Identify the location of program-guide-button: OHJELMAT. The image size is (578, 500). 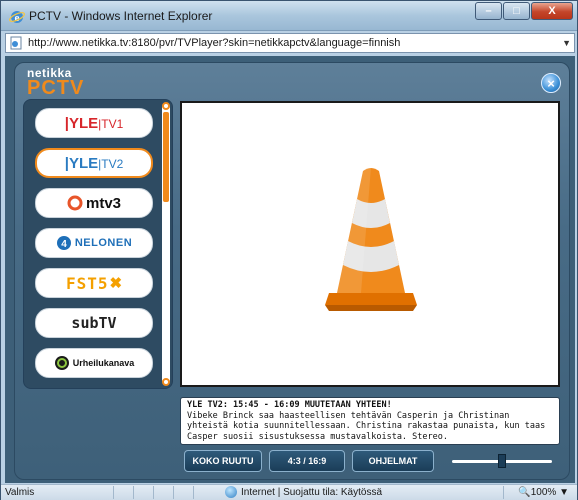
(393, 461).